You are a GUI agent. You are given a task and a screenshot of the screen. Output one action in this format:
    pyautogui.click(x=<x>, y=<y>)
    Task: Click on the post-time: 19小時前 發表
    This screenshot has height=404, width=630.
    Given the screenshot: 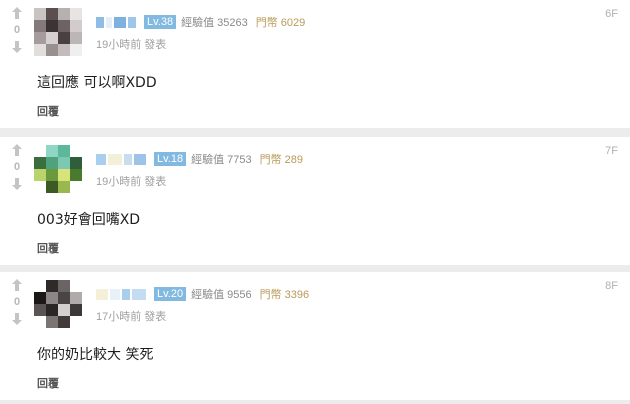 What is the action you would take?
    pyautogui.click(x=131, y=182)
    